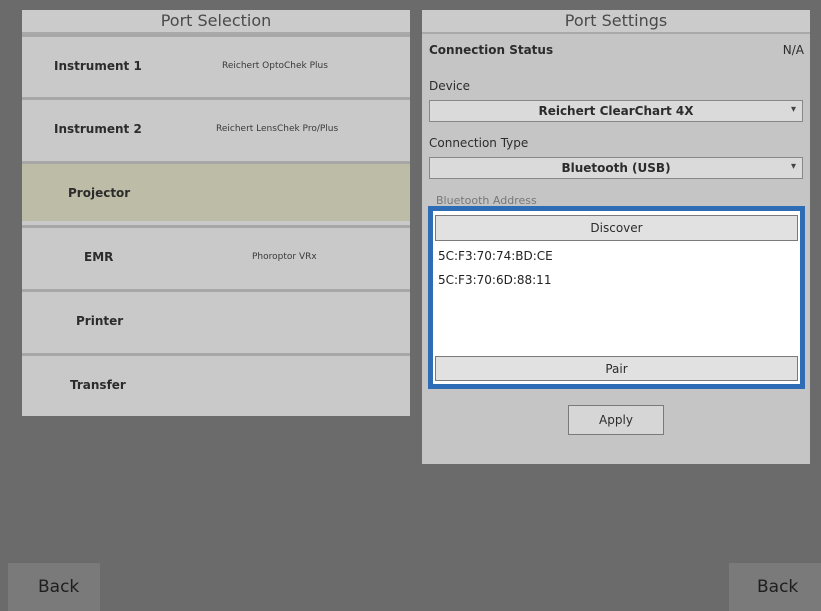 The width and height of the screenshot is (821, 611). What do you see at coordinates (616, 228) in the screenshot?
I see `discover-button: Discover` at bounding box center [616, 228].